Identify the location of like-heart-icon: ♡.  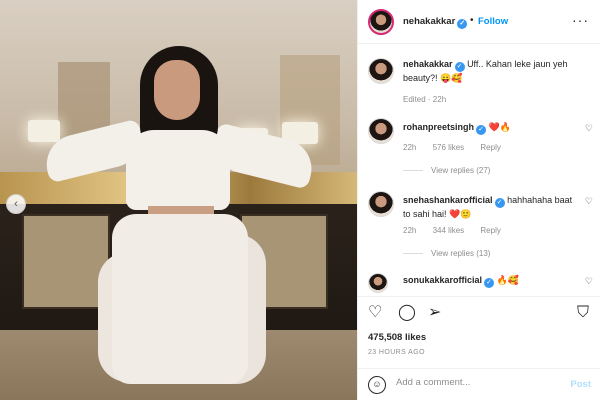
(375, 313).